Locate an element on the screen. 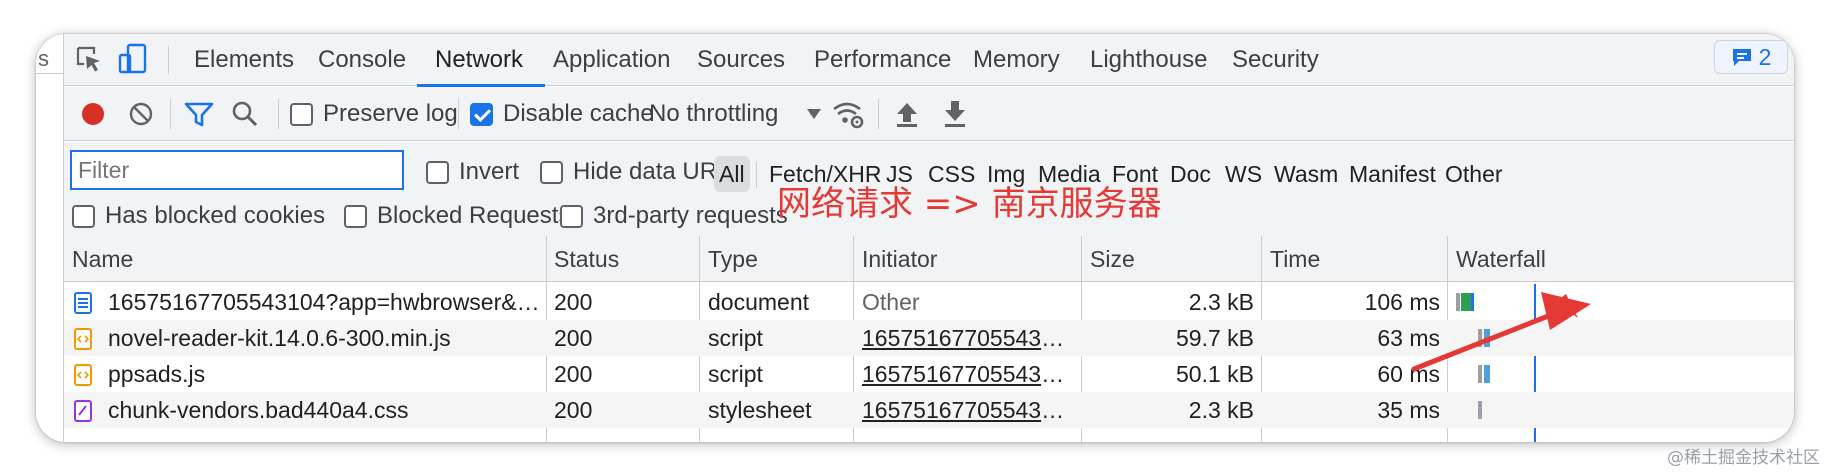 This screenshot has height=476, width=1830. watermark: @稀土掘金技术社区 is located at coordinates (1743, 458).